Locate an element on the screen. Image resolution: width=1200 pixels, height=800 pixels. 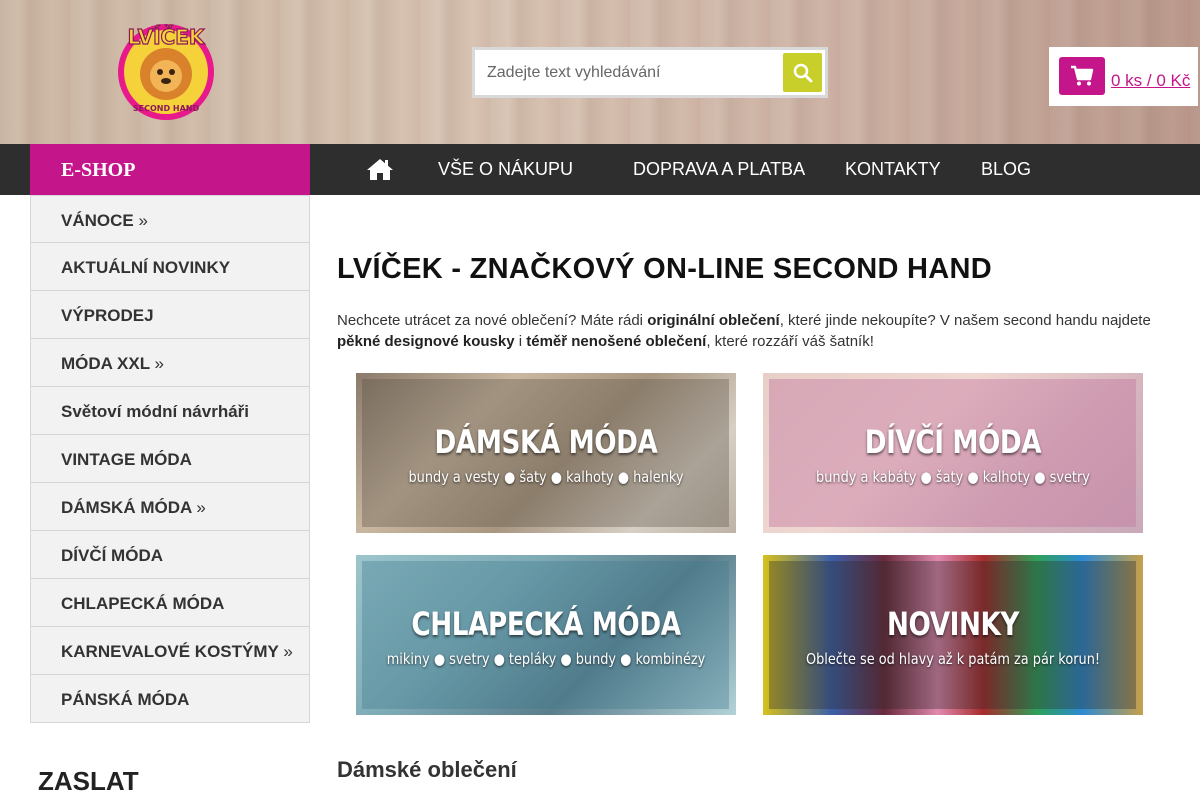
sidebar-item-damska-moda: DÁMSKÁ MÓDA » is located at coordinates (170, 507).